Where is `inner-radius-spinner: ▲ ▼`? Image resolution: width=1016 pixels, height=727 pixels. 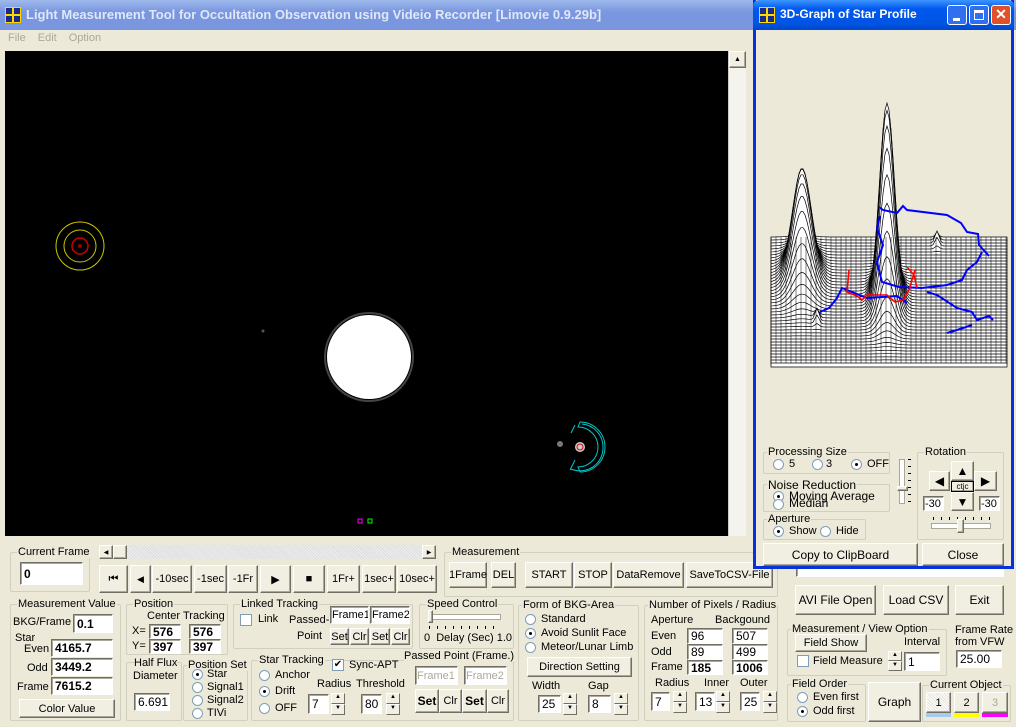 inner-radius-spinner: ▲ ▼ is located at coordinates (723, 702).